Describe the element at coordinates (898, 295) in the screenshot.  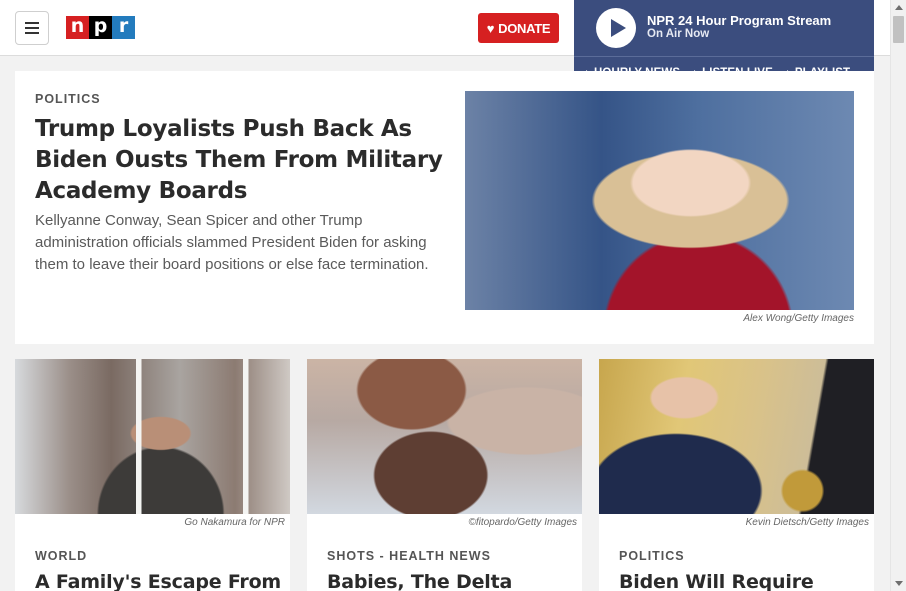
I see `vertical-scrollbar` at that location.